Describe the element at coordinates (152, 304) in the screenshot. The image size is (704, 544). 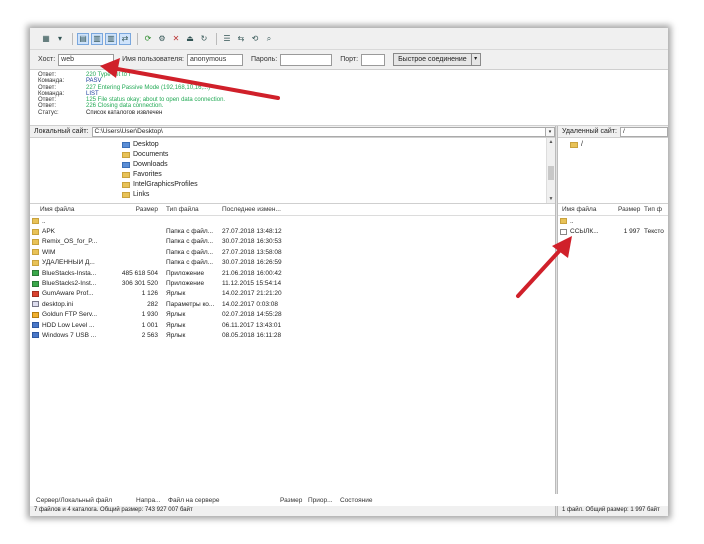
I see `file-size: 282` at that location.